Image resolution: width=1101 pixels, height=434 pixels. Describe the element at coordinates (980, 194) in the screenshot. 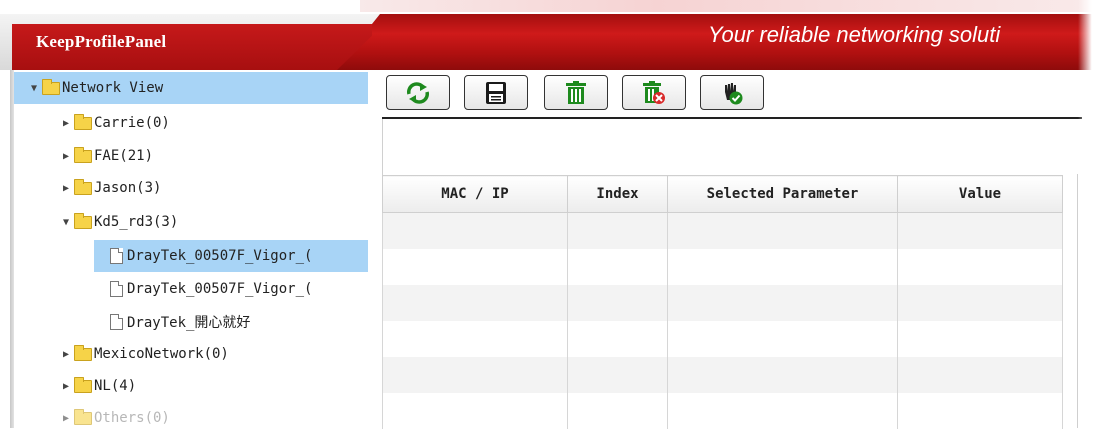

I see `column-header-value: Value` at that location.